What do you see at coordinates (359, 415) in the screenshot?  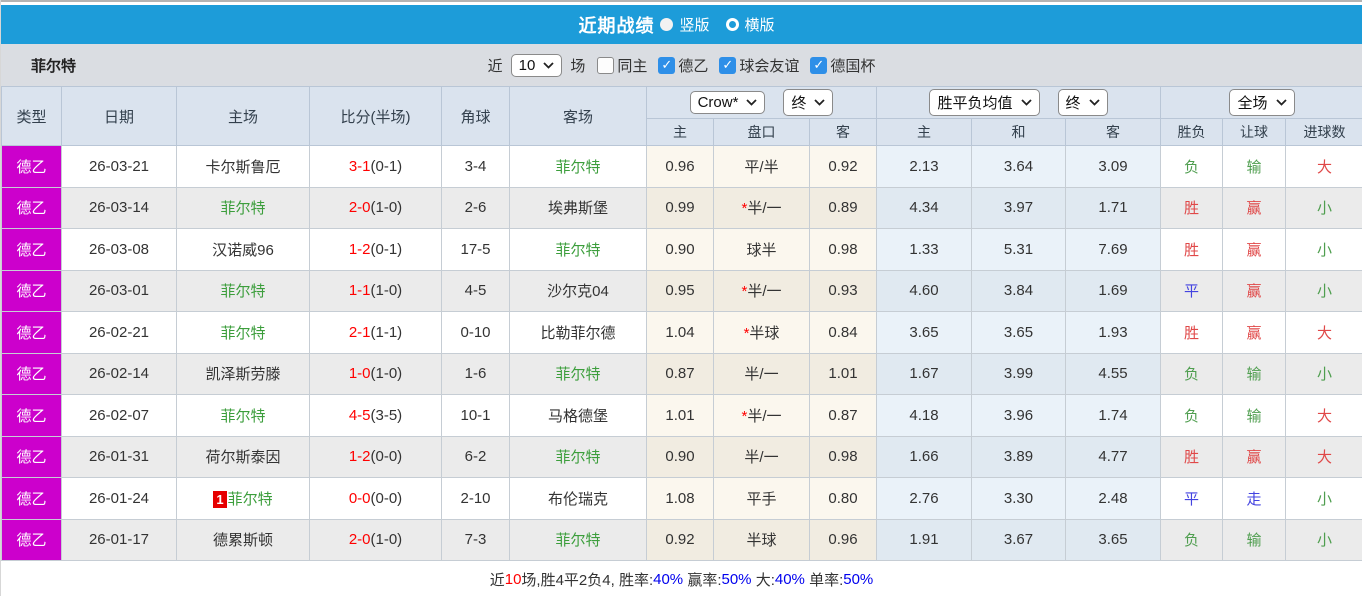 I see `fulltime-score: 4-5` at bounding box center [359, 415].